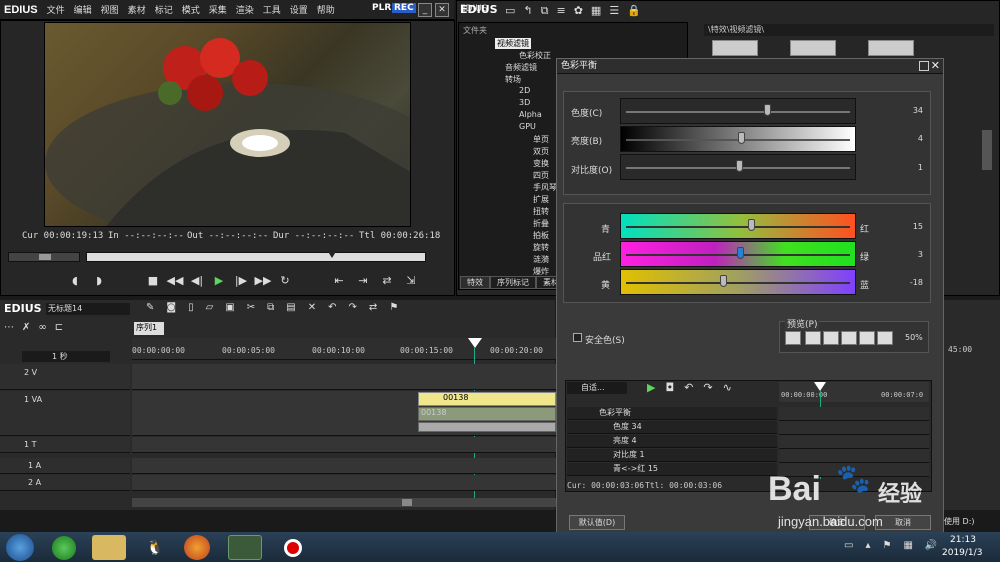 Image resolution: width=1000 pixels, height=562 pixels. I want to click on track-head-1a: 1 A, so click(65, 466).